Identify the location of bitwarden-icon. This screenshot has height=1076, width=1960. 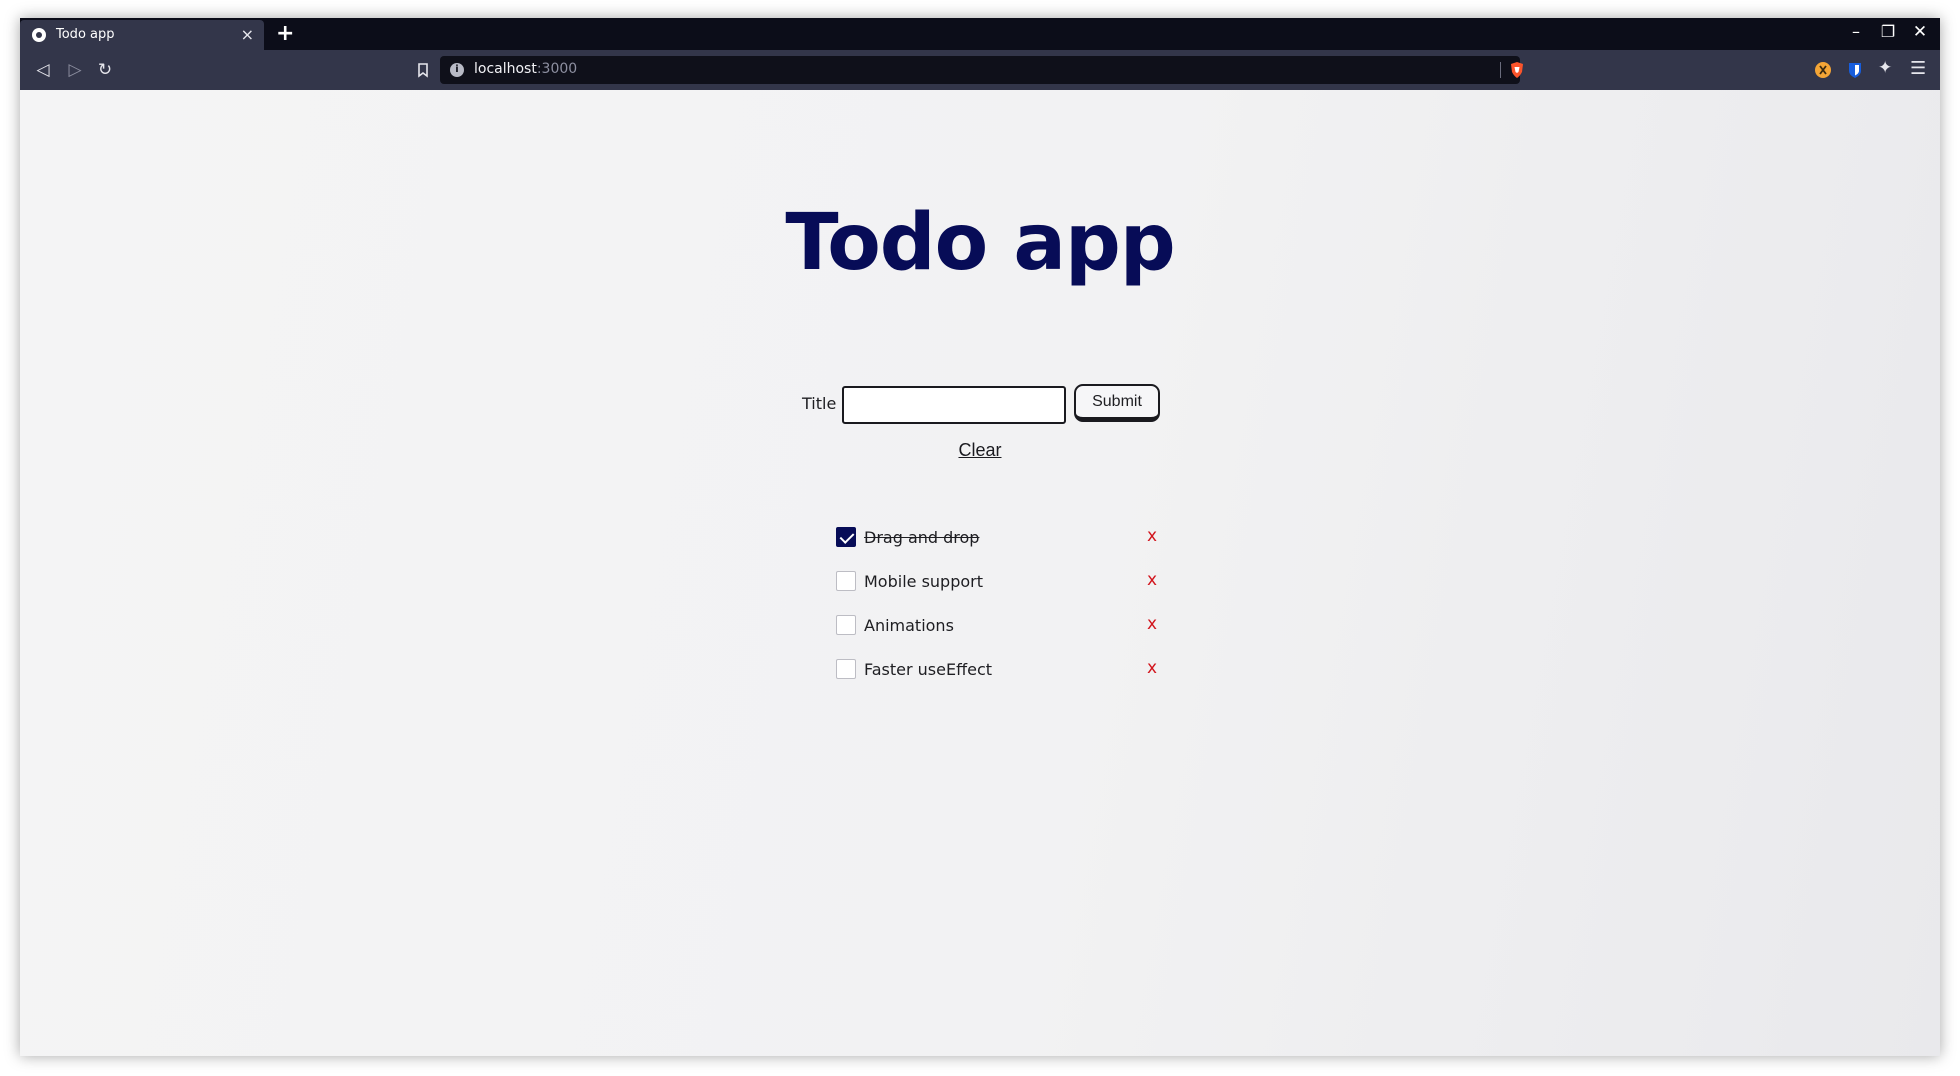
(1855, 70).